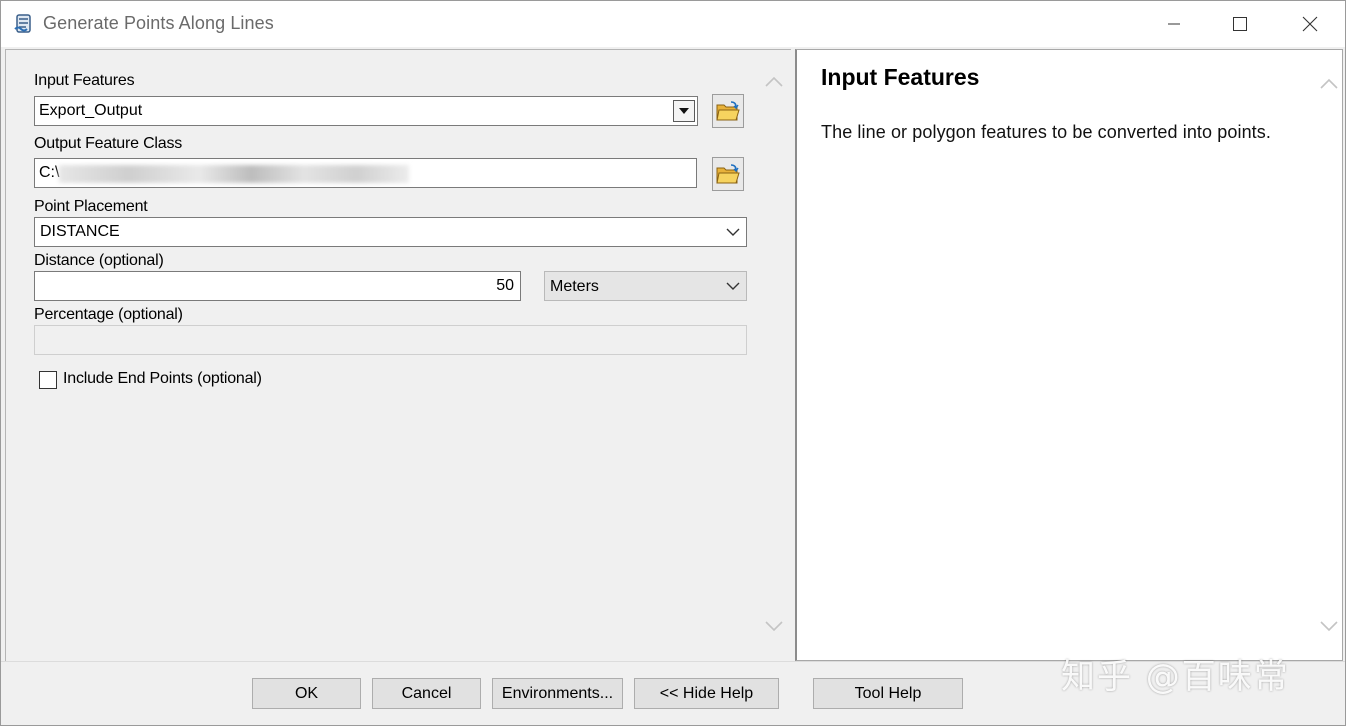 The image size is (1346, 726). I want to click on input-features-value: Export_Output, so click(91, 110).